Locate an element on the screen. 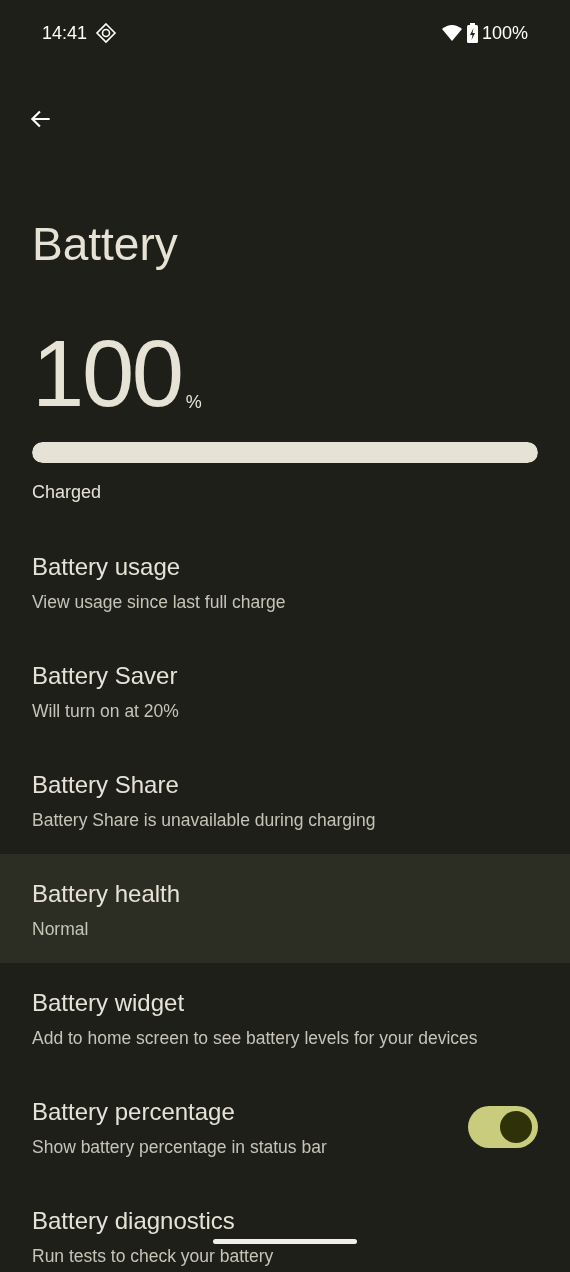 This screenshot has height=1272, width=570. settings-item: Battery diagnostics Run tests to check your battery is located at coordinates (285, 1226).